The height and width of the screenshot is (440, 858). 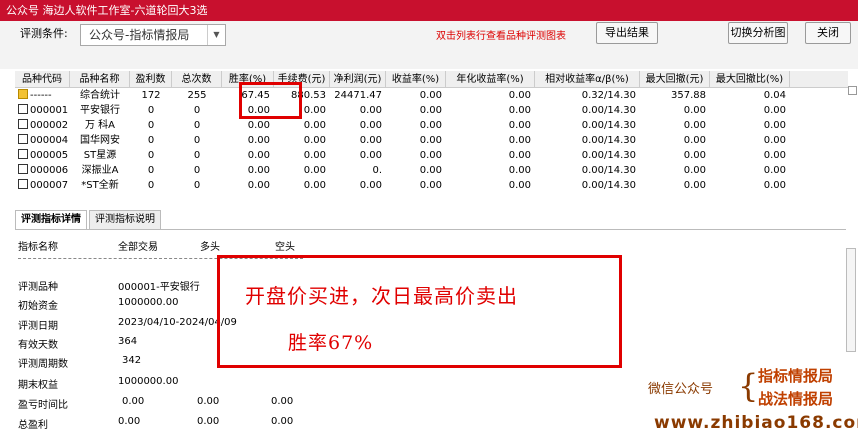 What do you see at coordinates (38, 247) in the screenshot?
I see `detail-header-name: 指标名称` at bounding box center [38, 247].